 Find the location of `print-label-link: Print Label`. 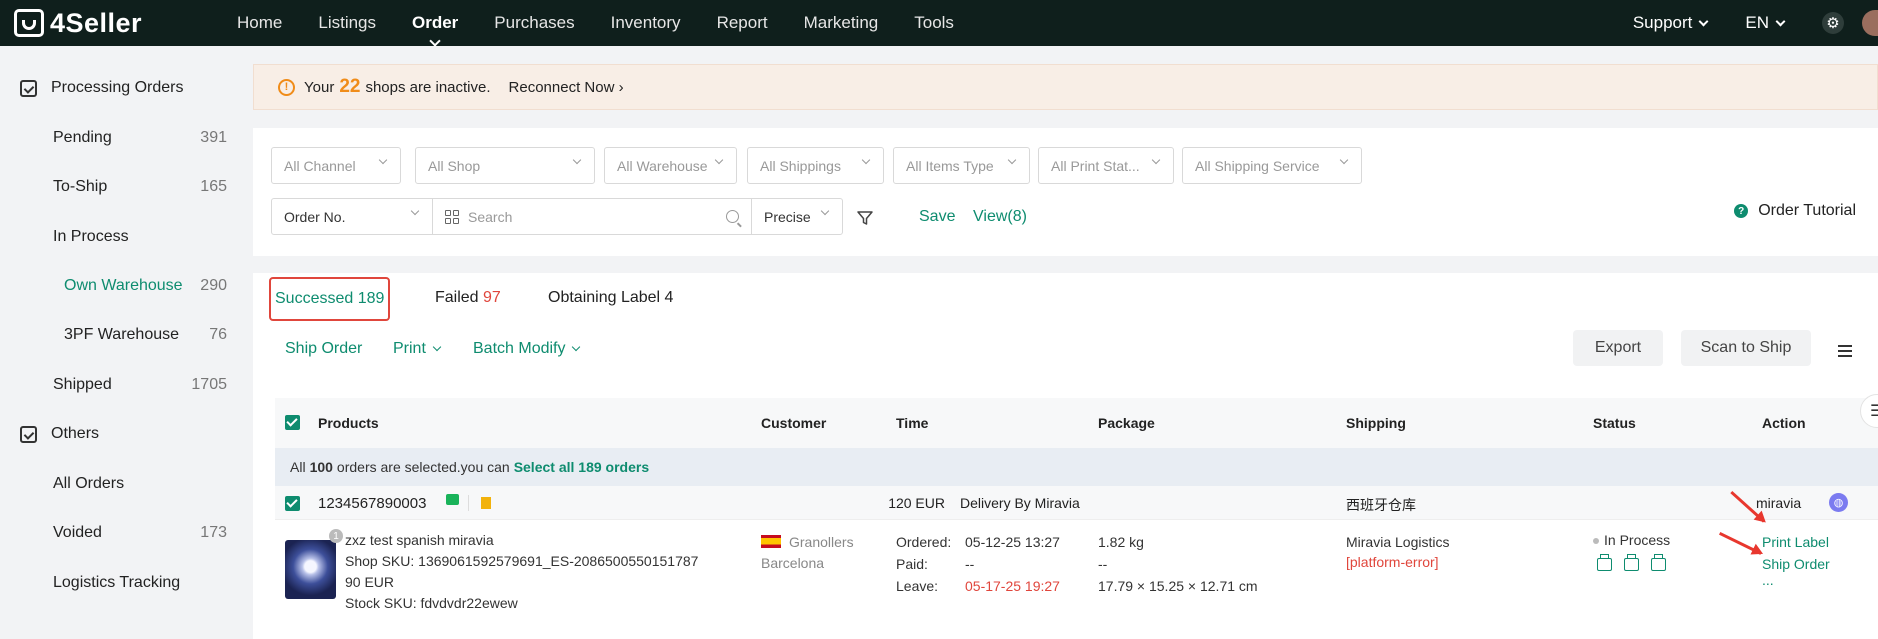

print-label-link: Print Label is located at coordinates (1795, 542).